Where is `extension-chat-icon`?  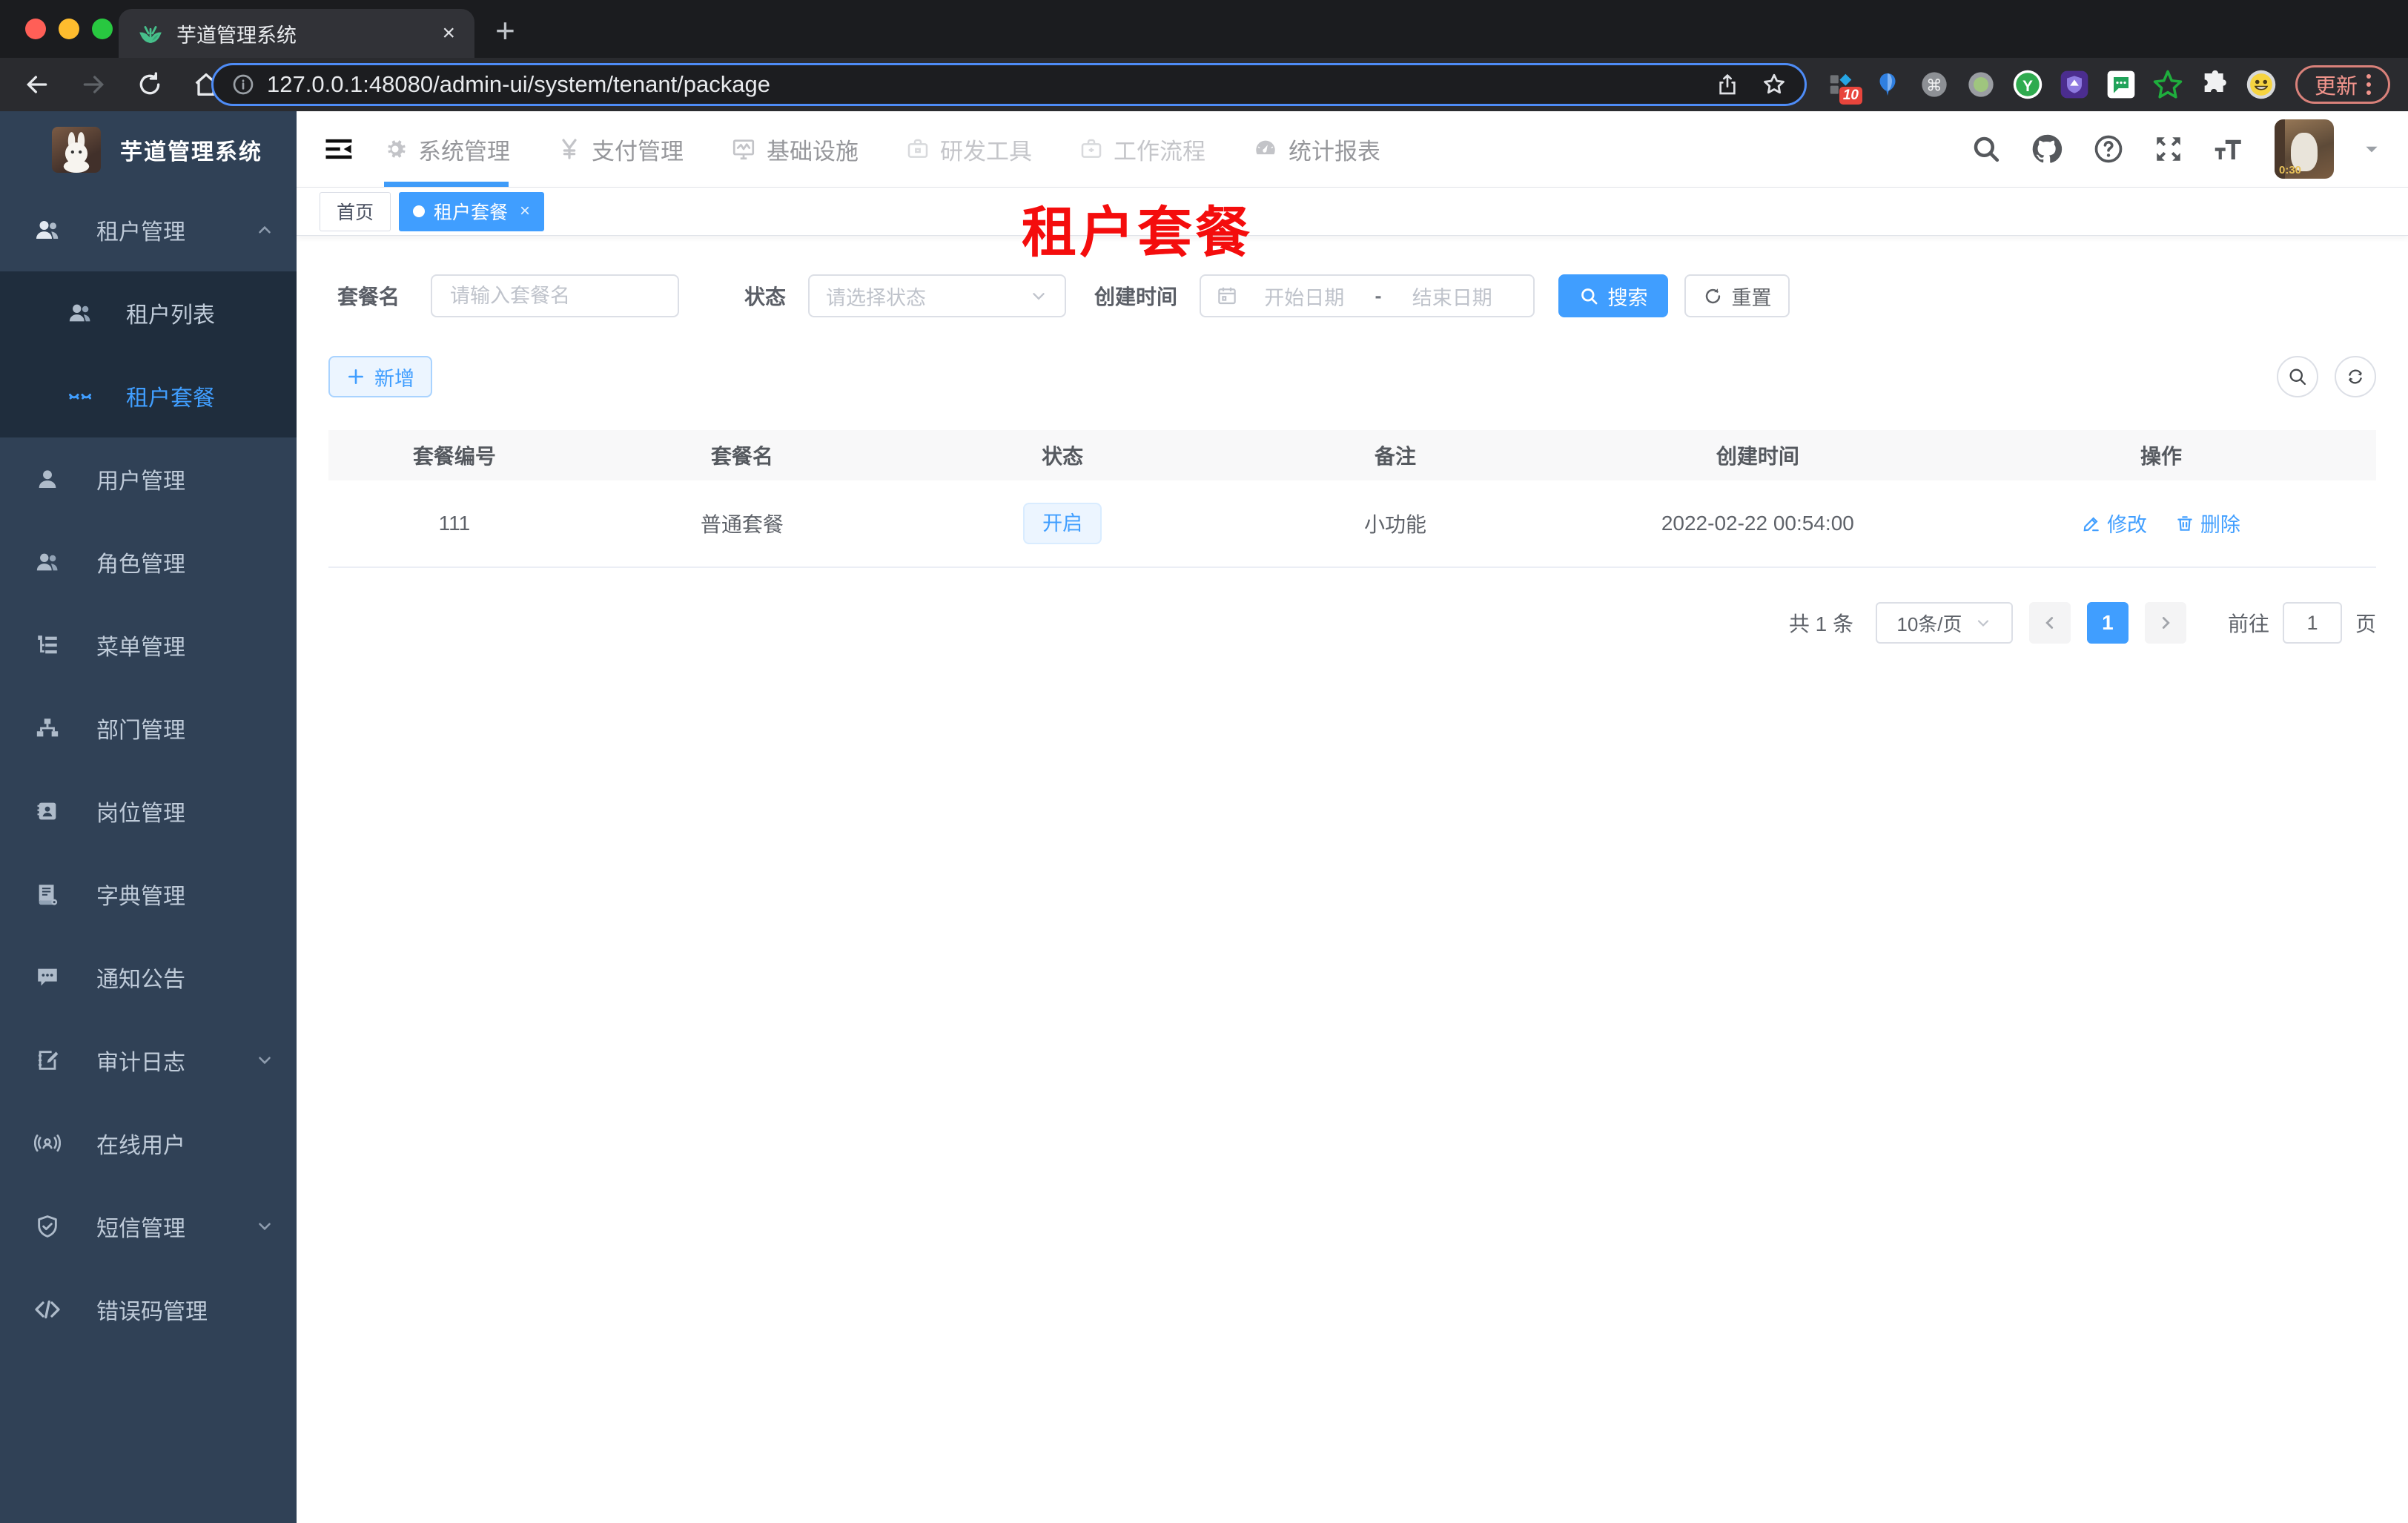 extension-chat-icon is located at coordinates (2121, 84).